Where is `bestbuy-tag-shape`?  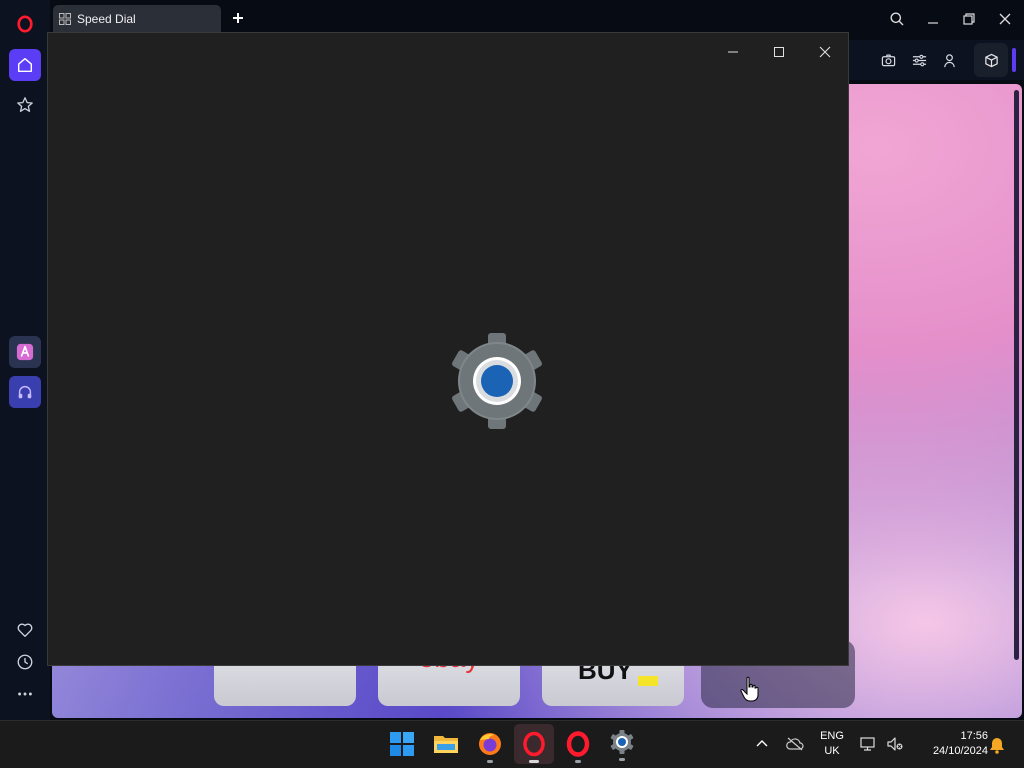 bestbuy-tag-shape is located at coordinates (648, 681).